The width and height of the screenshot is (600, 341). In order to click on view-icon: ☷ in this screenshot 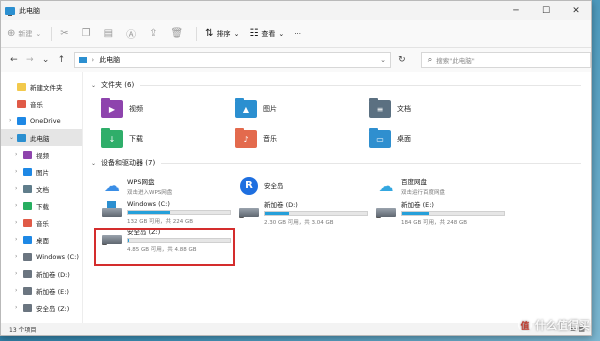, I will do `click(254, 33)`.